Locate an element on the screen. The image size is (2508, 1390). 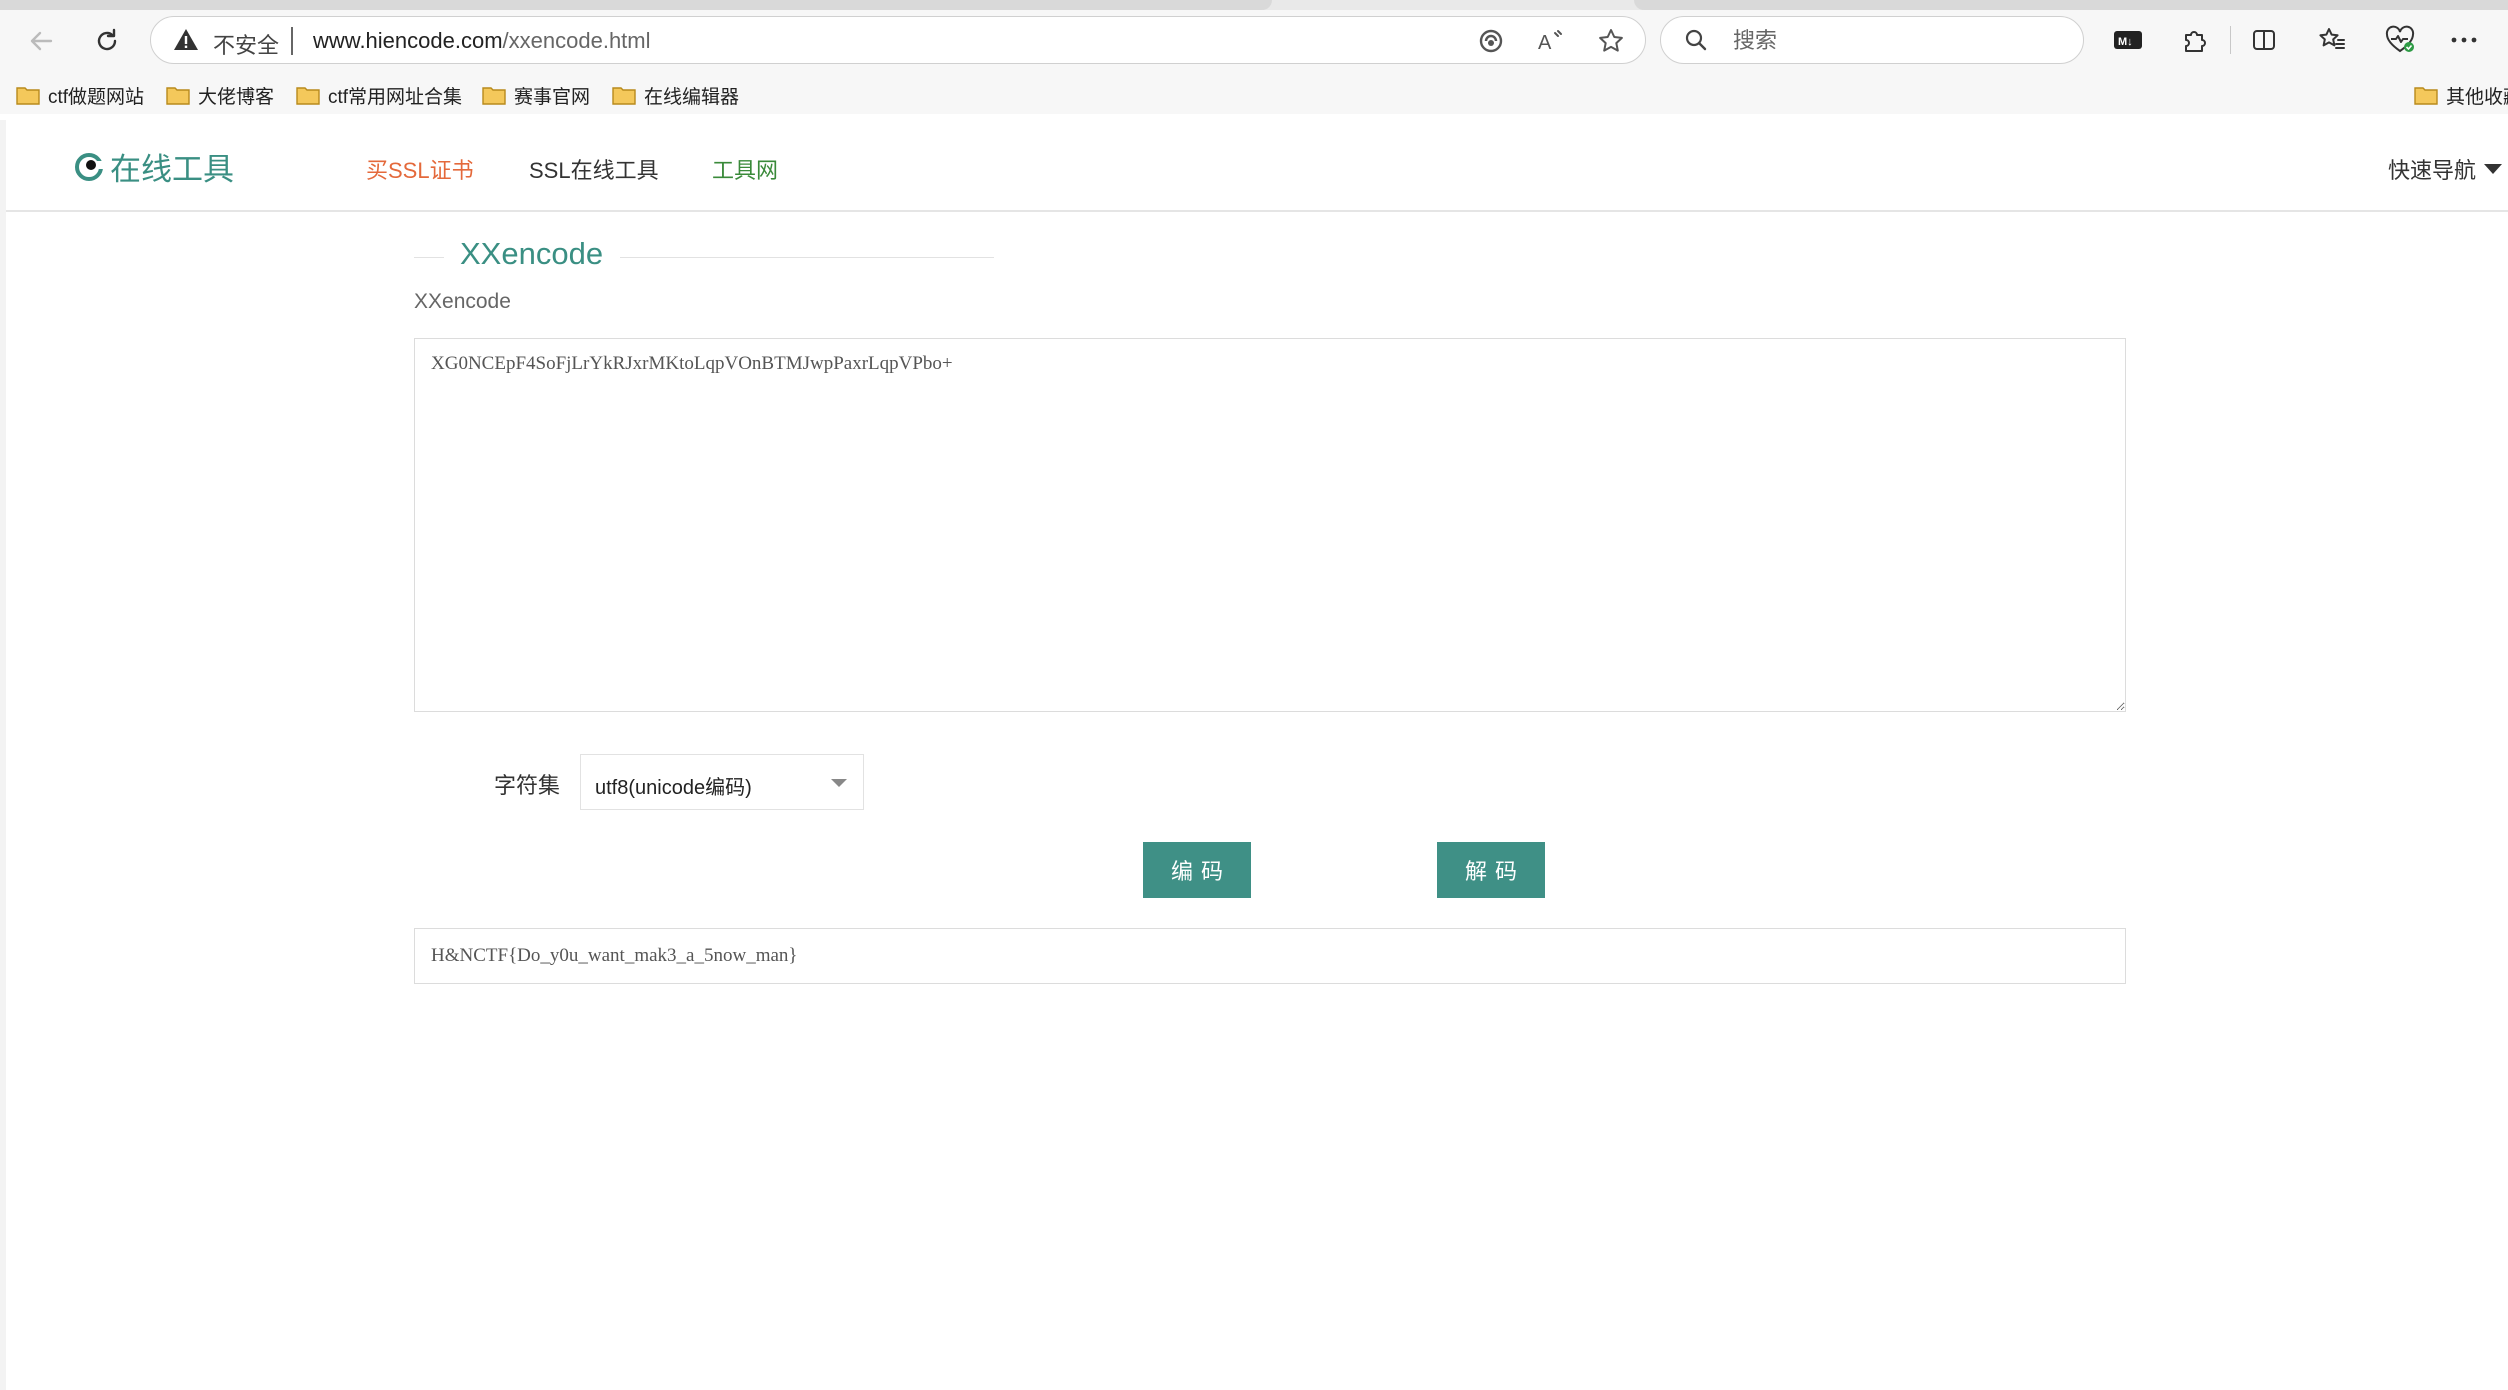
bookmark-folder: 大佬博客 is located at coordinates (220, 95).